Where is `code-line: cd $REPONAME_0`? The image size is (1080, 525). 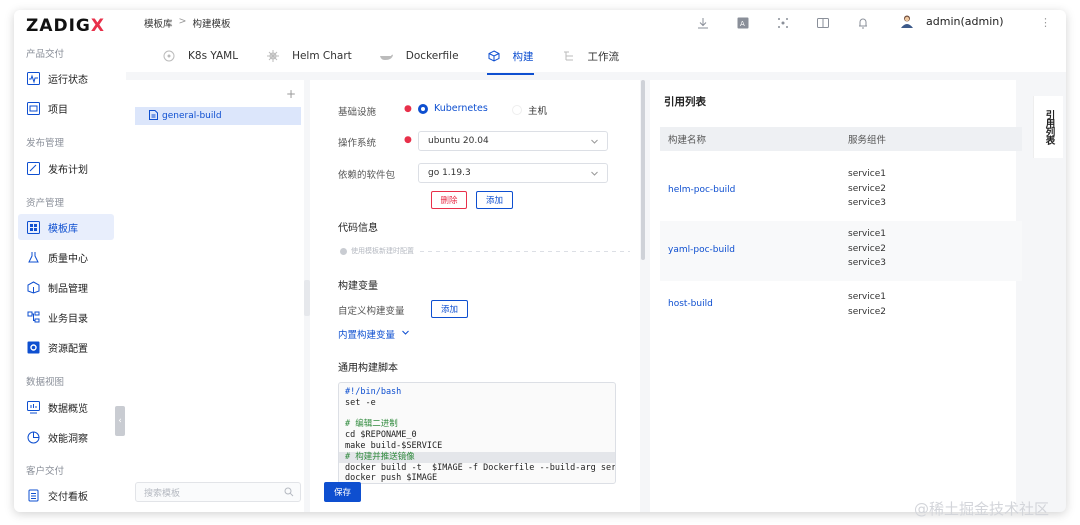
code-line: cd $REPONAME_0 is located at coordinates (381, 435).